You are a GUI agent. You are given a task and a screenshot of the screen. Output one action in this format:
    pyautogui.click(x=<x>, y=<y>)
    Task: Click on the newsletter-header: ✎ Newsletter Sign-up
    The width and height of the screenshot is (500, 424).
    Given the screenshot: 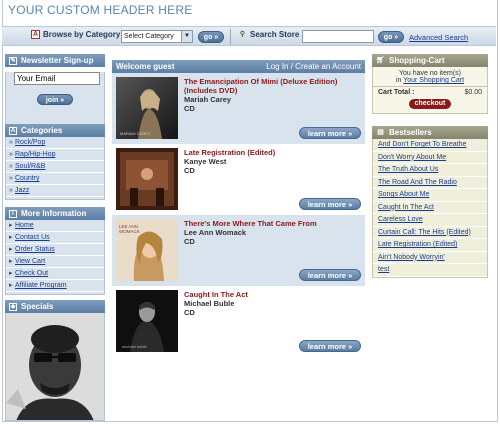 What is the action you would take?
    pyautogui.click(x=55, y=60)
    